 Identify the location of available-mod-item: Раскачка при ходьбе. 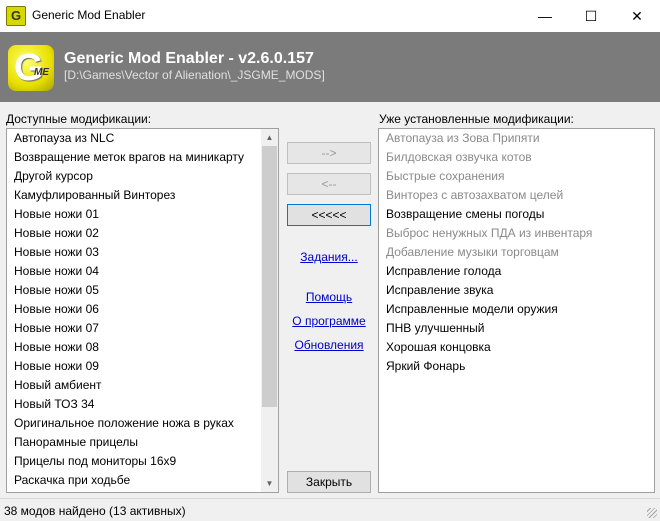
(142, 480).